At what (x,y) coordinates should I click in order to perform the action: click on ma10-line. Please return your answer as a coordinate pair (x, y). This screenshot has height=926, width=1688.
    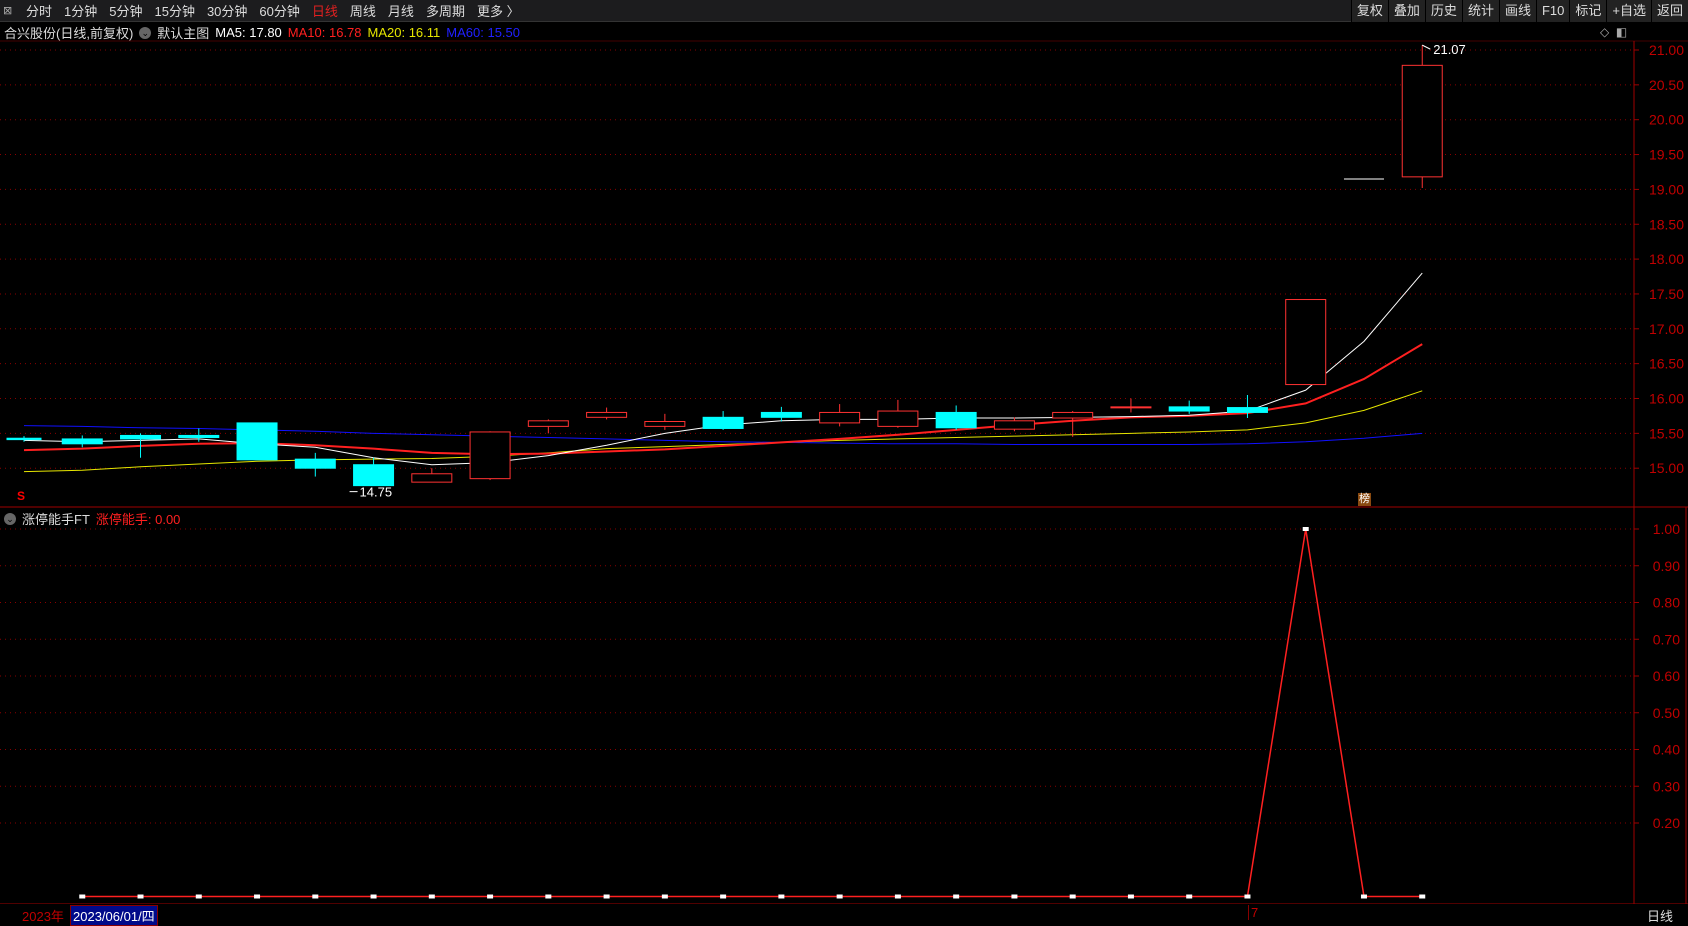
    Looking at the image, I should click on (723, 399).